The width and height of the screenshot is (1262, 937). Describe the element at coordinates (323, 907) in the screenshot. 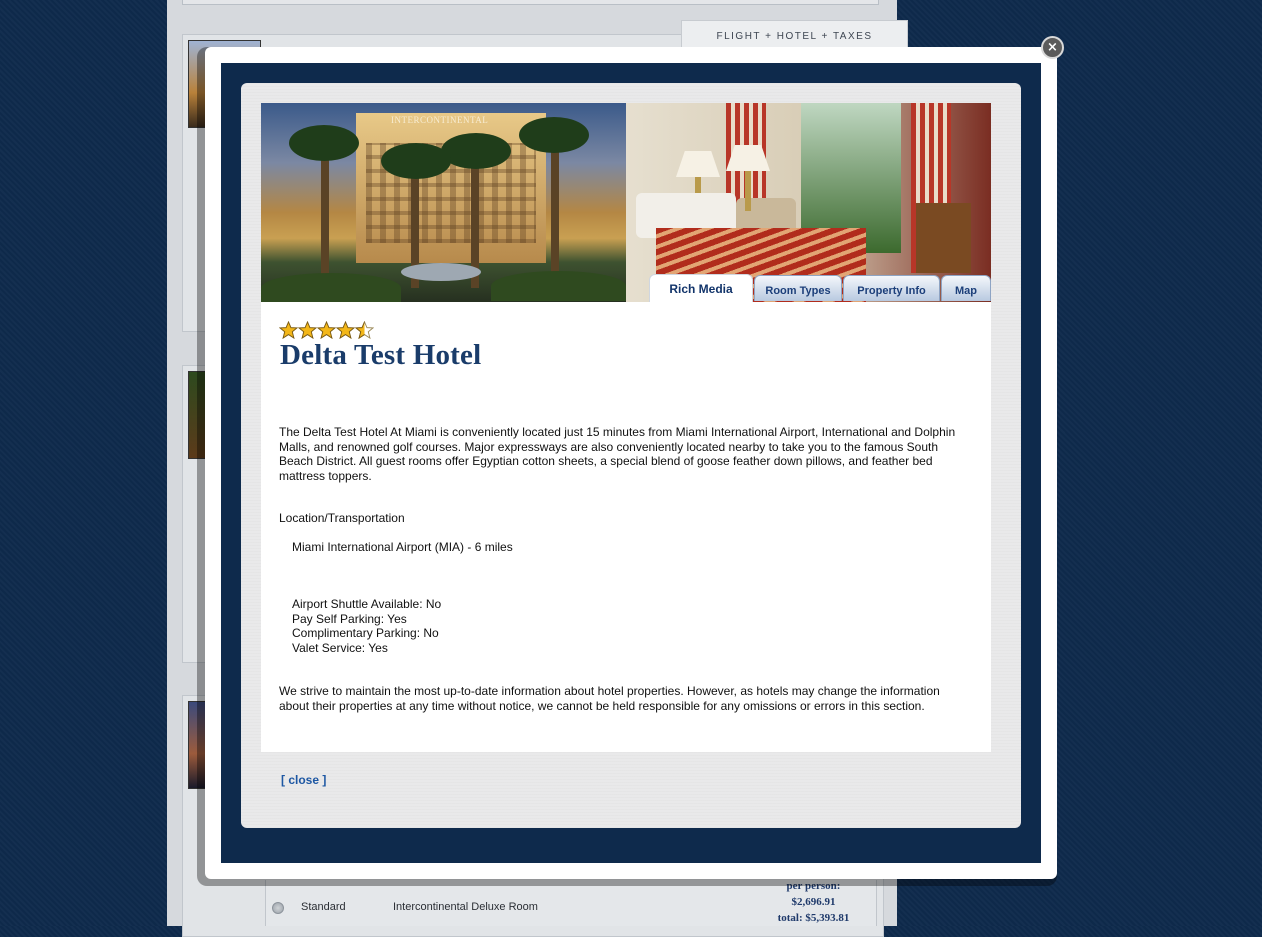

I see `room-type: Standard` at that location.